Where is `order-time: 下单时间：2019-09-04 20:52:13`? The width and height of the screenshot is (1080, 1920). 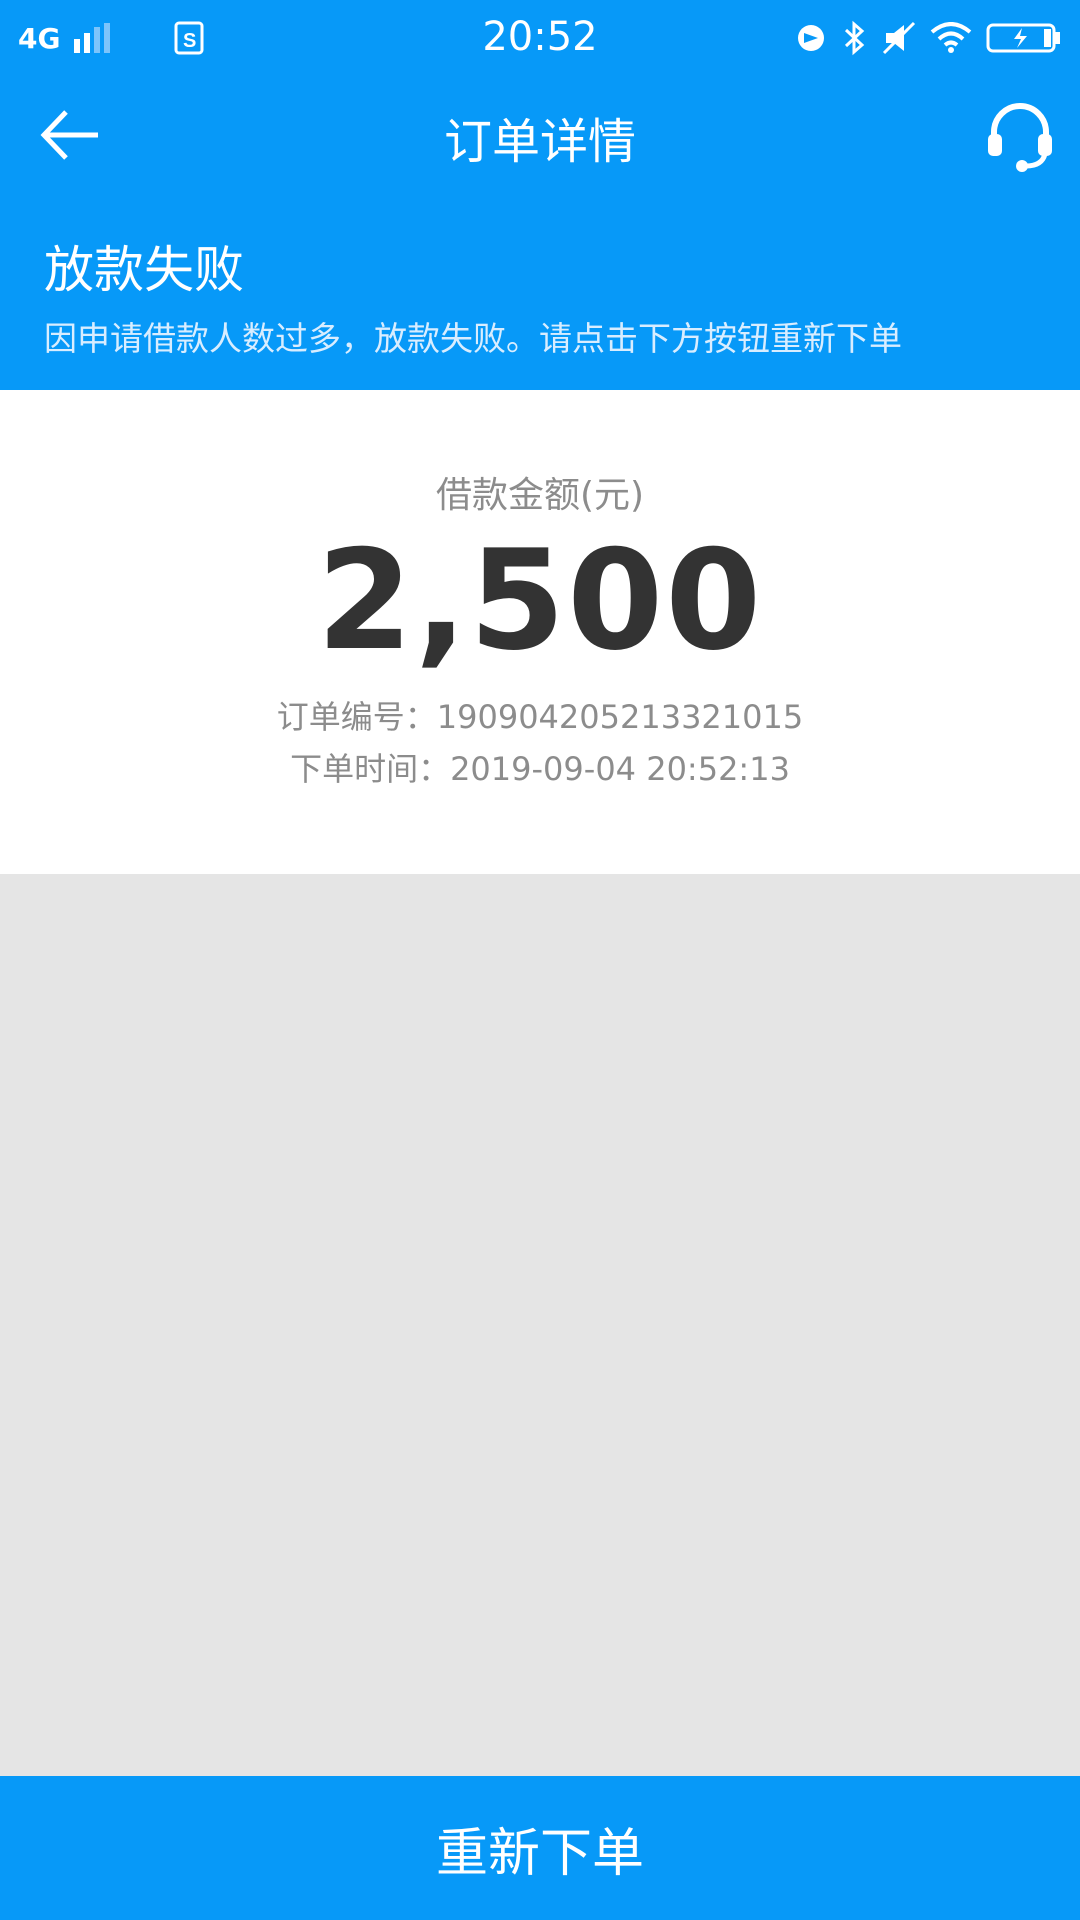
order-time: 下单时间：2019-09-04 20:52:13 is located at coordinates (540, 769).